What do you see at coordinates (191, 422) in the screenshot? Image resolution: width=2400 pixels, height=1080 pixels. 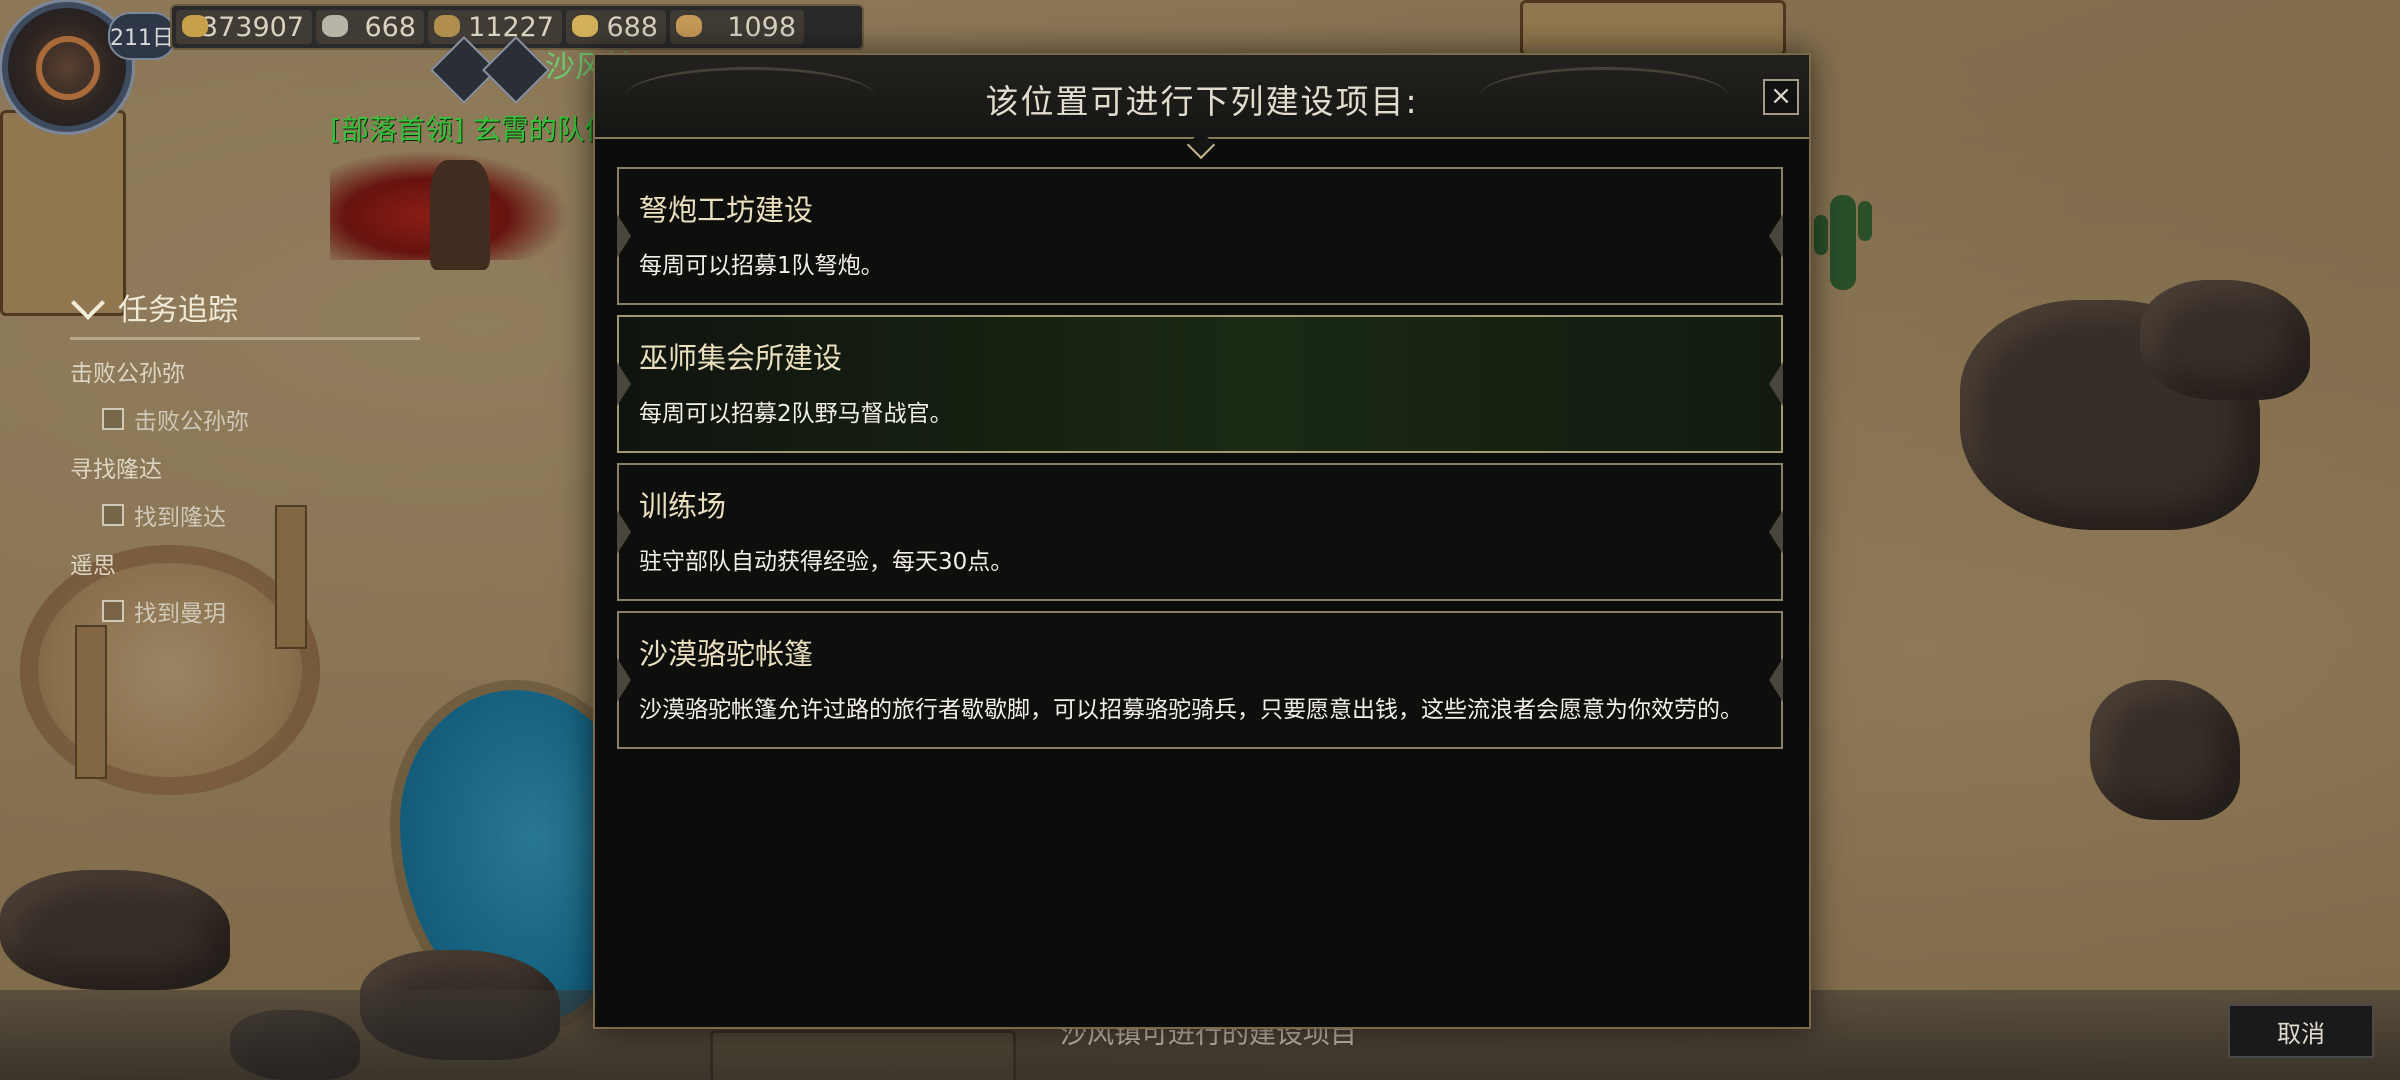 I see `objective-label: 击败公孙弥` at bounding box center [191, 422].